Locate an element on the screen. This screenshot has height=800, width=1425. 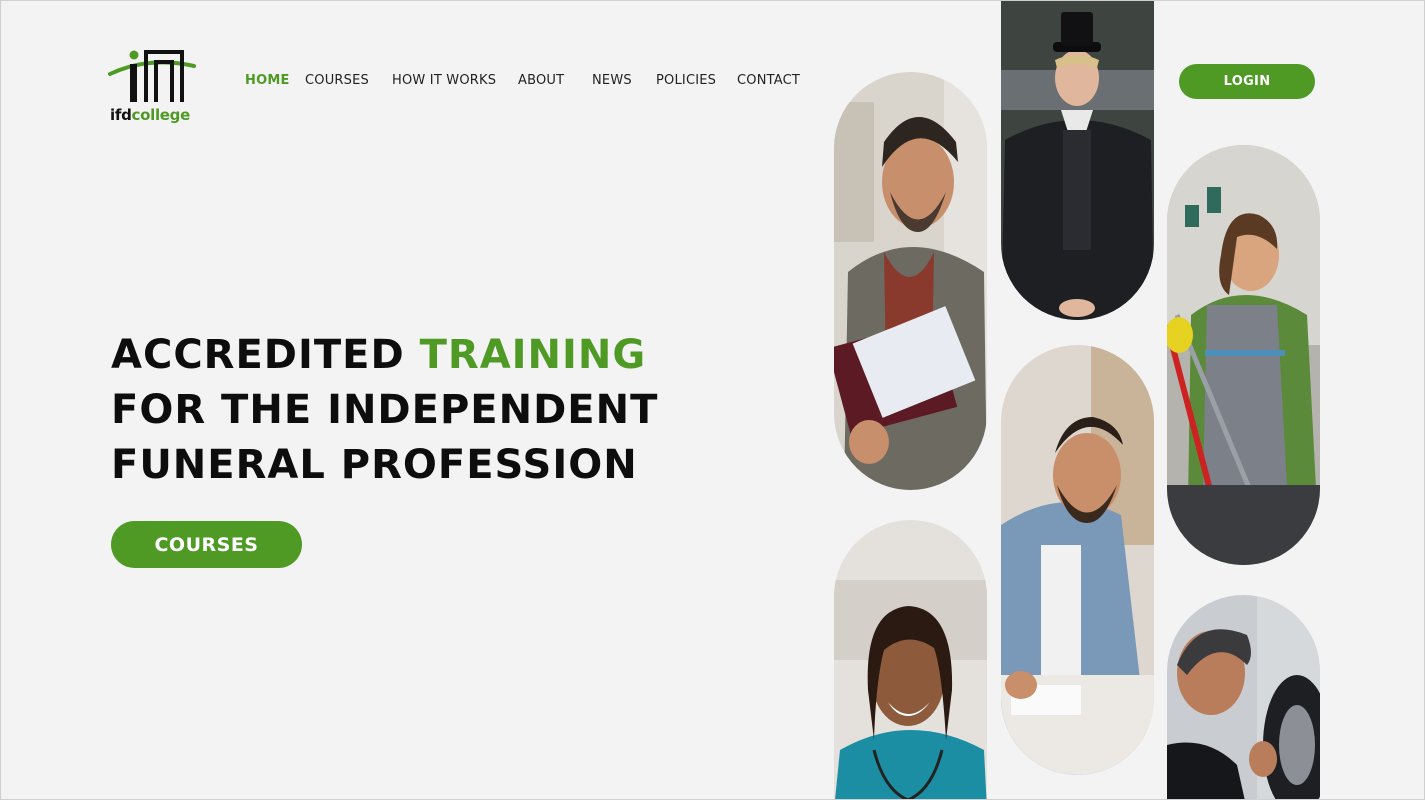
logo-wordmark: ifdcollege is located at coordinates (150, 115).